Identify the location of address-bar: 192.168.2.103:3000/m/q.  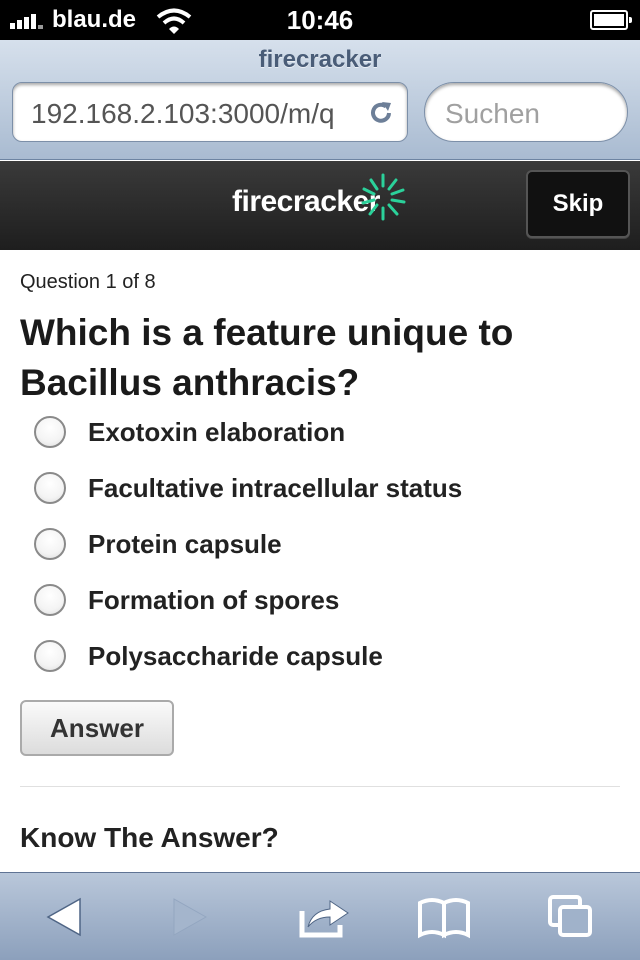
(210, 112).